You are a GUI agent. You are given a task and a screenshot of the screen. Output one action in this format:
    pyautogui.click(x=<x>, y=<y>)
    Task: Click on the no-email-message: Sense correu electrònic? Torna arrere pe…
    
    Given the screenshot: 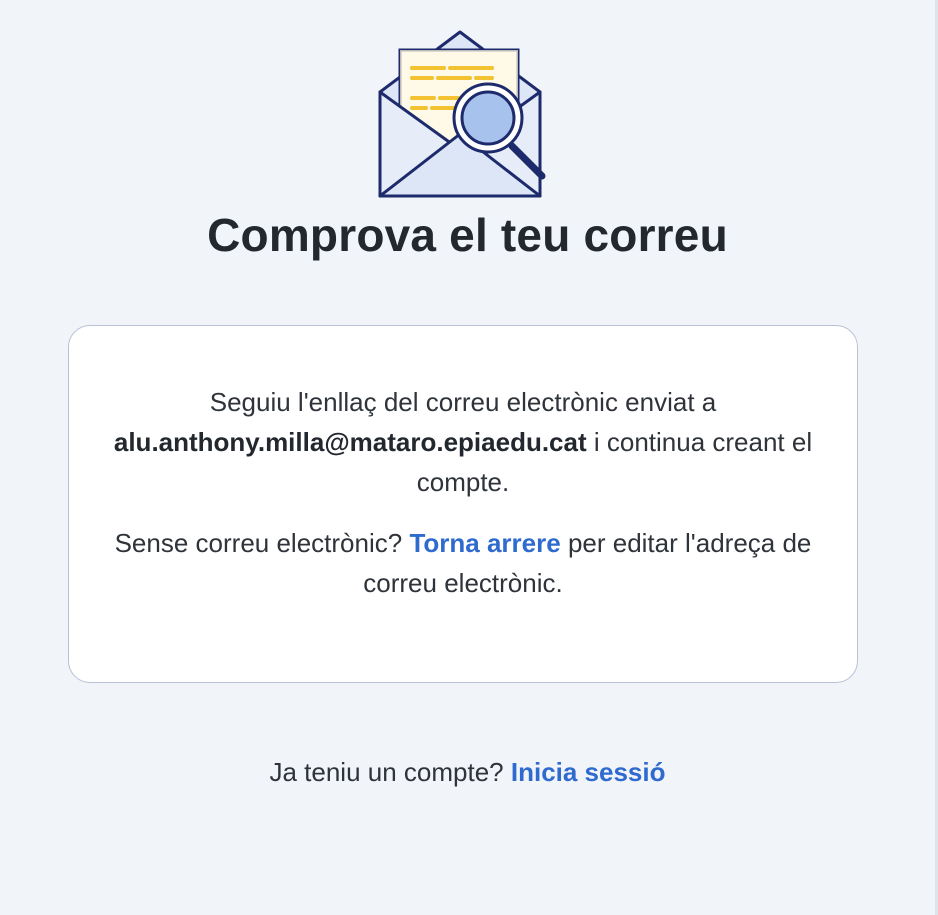 What is the action you would take?
    pyautogui.click(x=463, y=563)
    